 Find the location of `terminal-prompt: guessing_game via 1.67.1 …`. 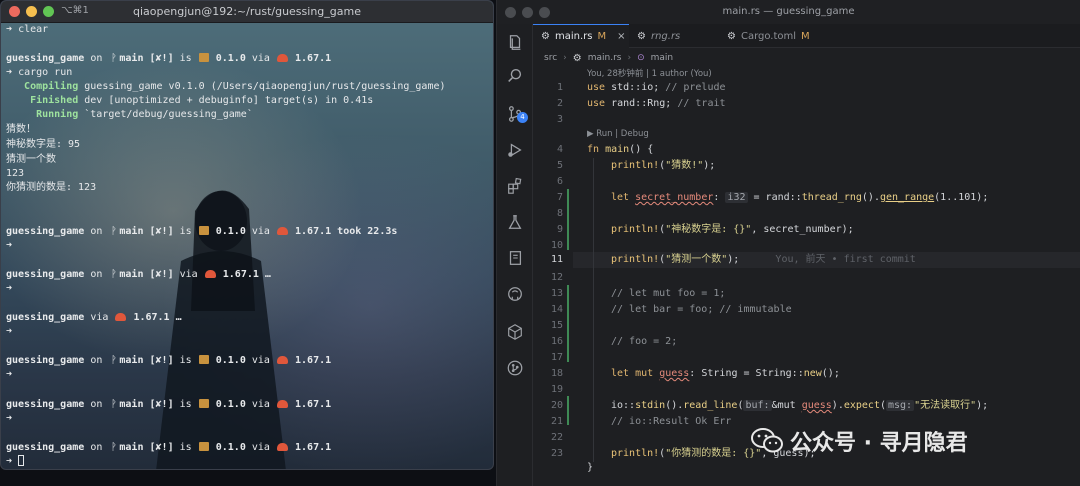

terminal-prompt: guessing_game via 1.67.1 … is located at coordinates (94, 317).